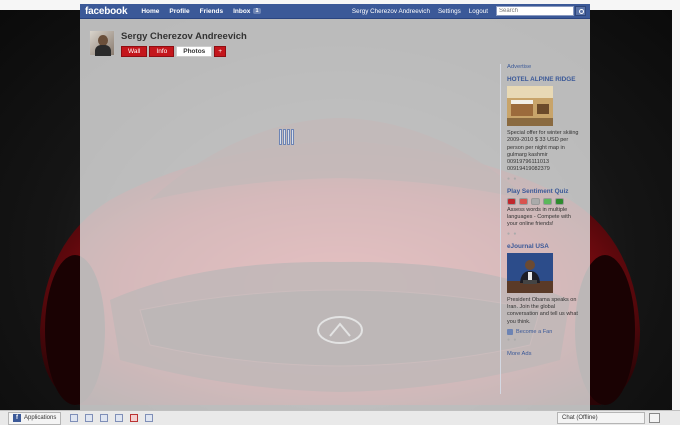 This screenshot has height=425, width=680. Describe the element at coordinates (119, 418) in the screenshot. I see `users-app-icon` at that location.